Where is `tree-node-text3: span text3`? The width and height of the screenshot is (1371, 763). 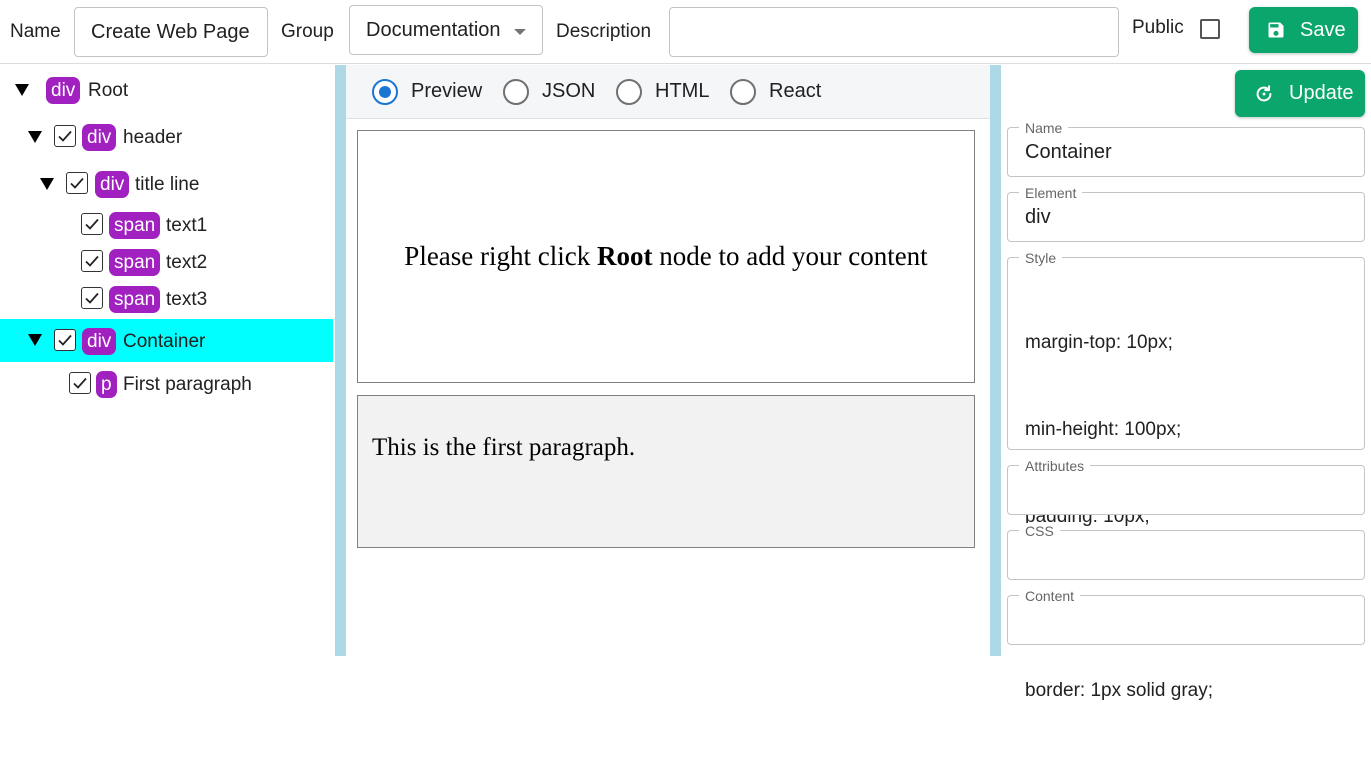
tree-node-text3: span text3 is located at coordinates (166, 298).